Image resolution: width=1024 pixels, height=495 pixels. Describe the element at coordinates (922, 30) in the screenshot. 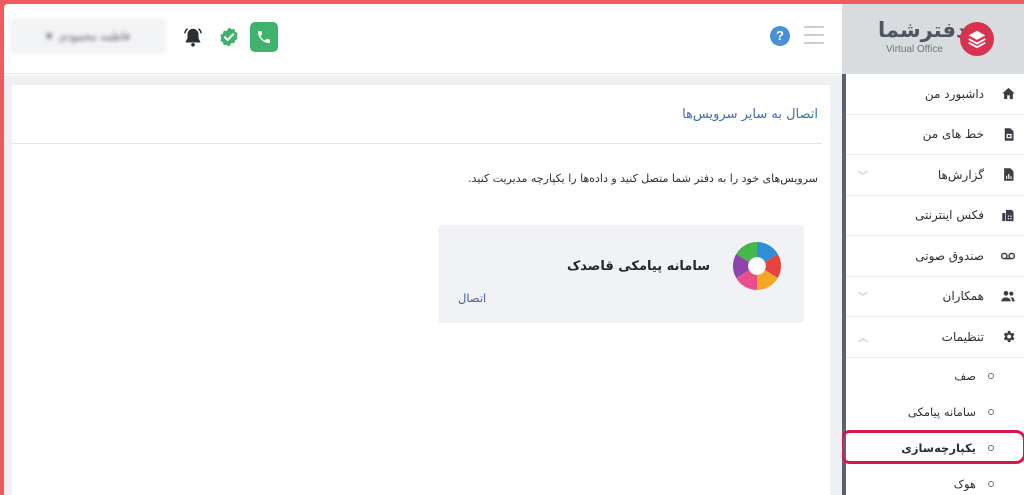

I see `brand-name: دفترشما` at that location.